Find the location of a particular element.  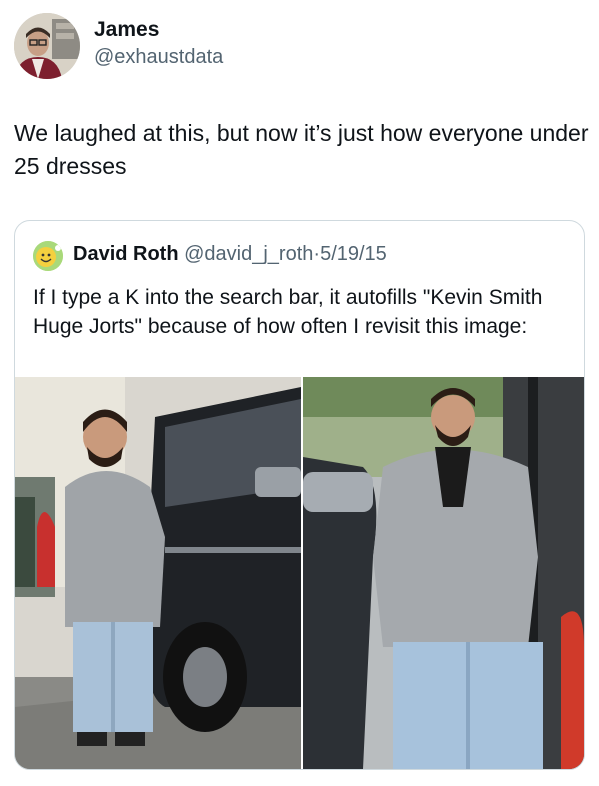

author-avatar is located at coordinates (47, 46).